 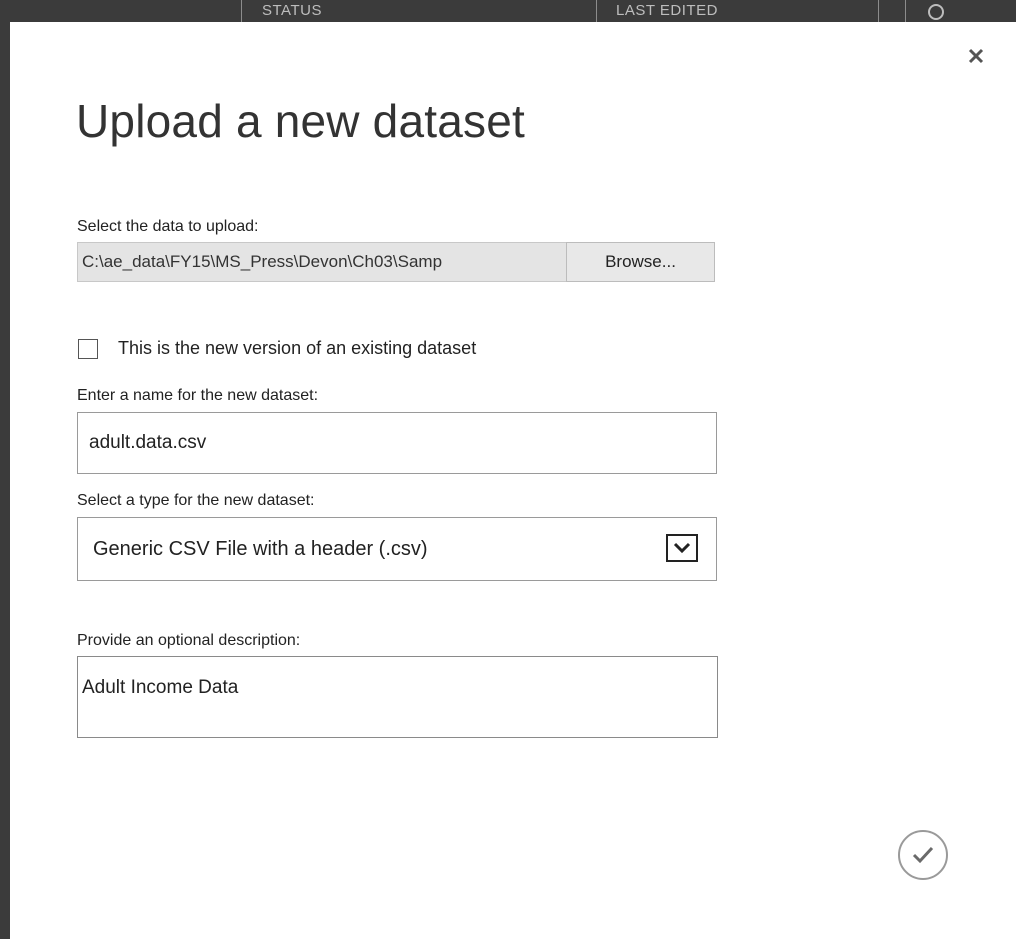 I want to click on file-path-field: C:\ae_data\FY15\MS_Press\Devon\Ch03\Samp, so click(x=322, y=262).